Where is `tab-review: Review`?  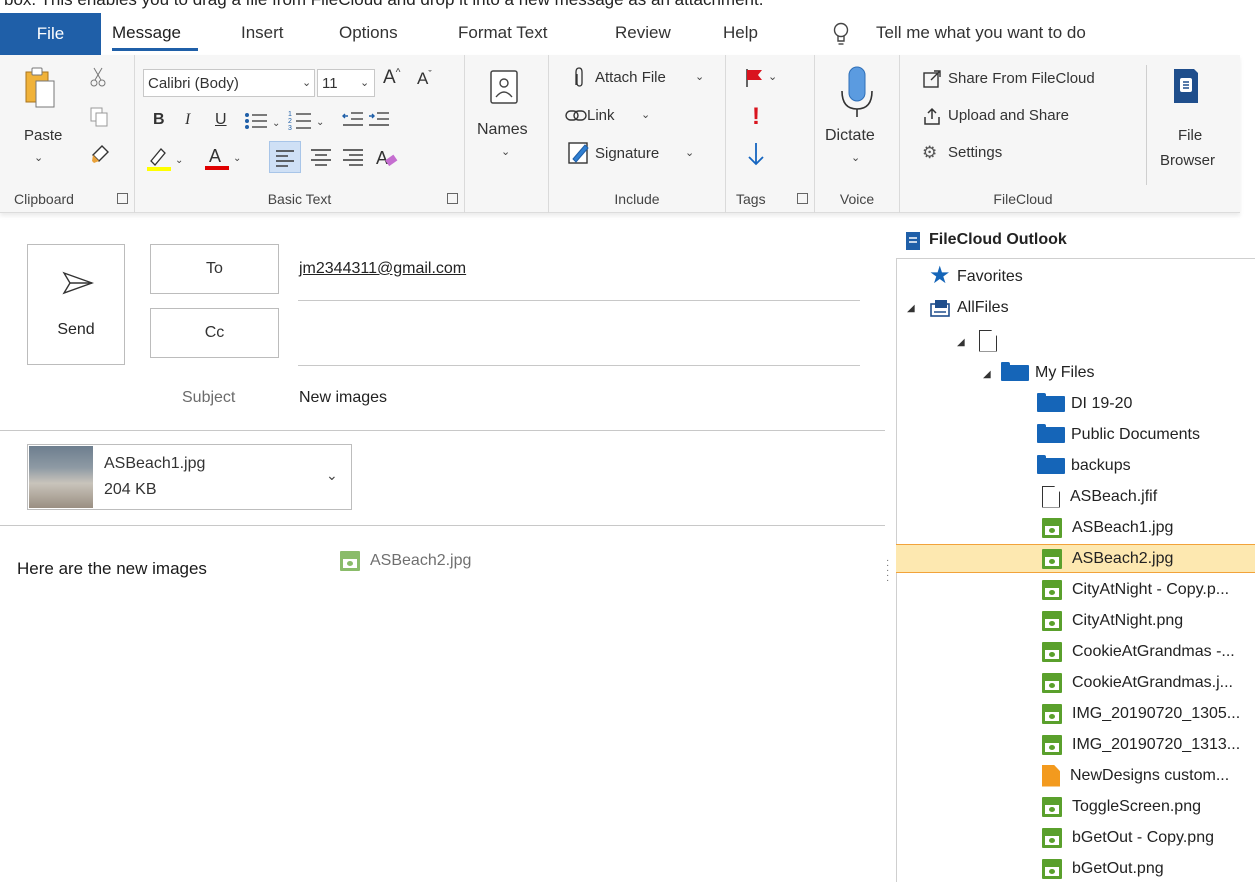
tab-review: Review is located at coordinates (643, 33).